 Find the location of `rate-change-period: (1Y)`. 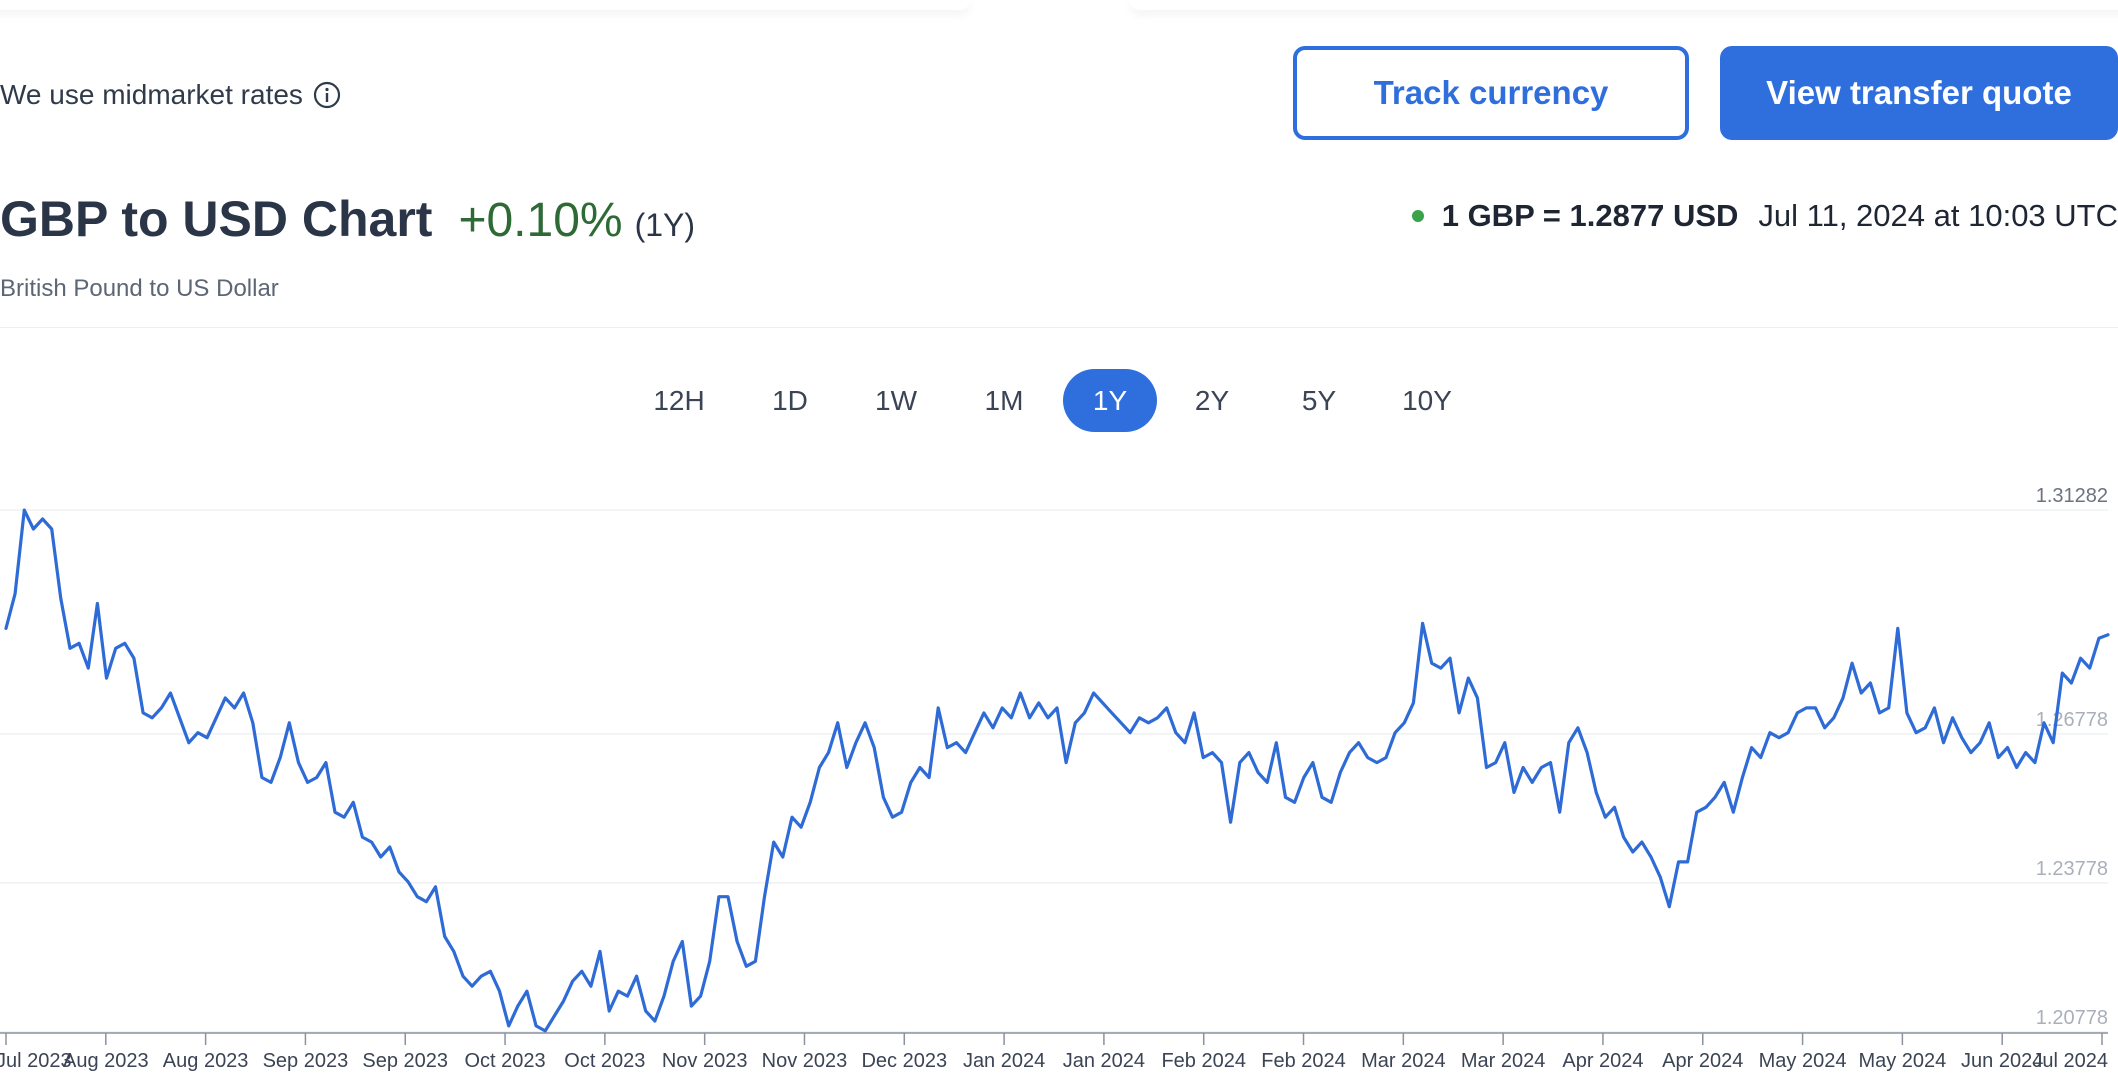

rate-change-period: (1Y) is located at coordinates (665, 225).